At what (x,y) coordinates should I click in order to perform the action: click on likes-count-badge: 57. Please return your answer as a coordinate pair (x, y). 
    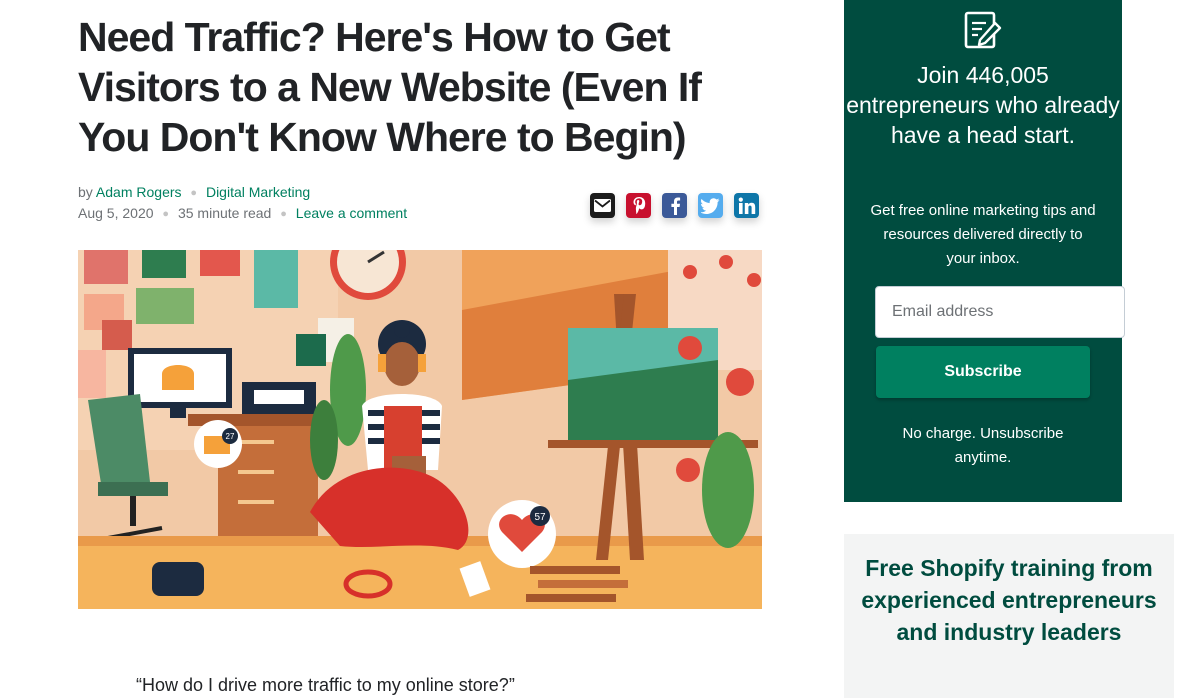
    Looking at the image, I should click on (540, 517).